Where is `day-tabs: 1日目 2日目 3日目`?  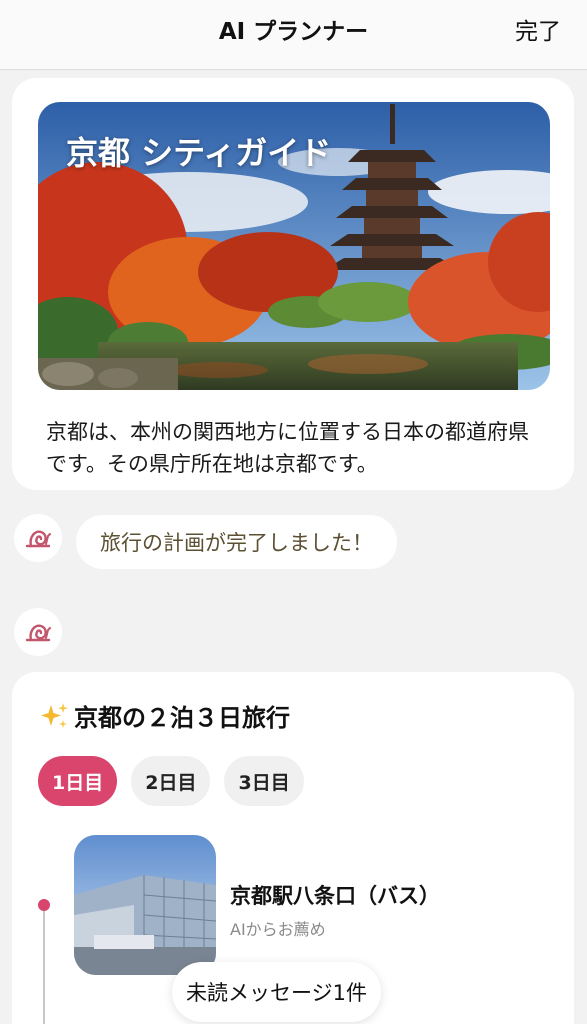 day-tabs: 1日目 2日目 3日目 is located at coordinates (171, 781).